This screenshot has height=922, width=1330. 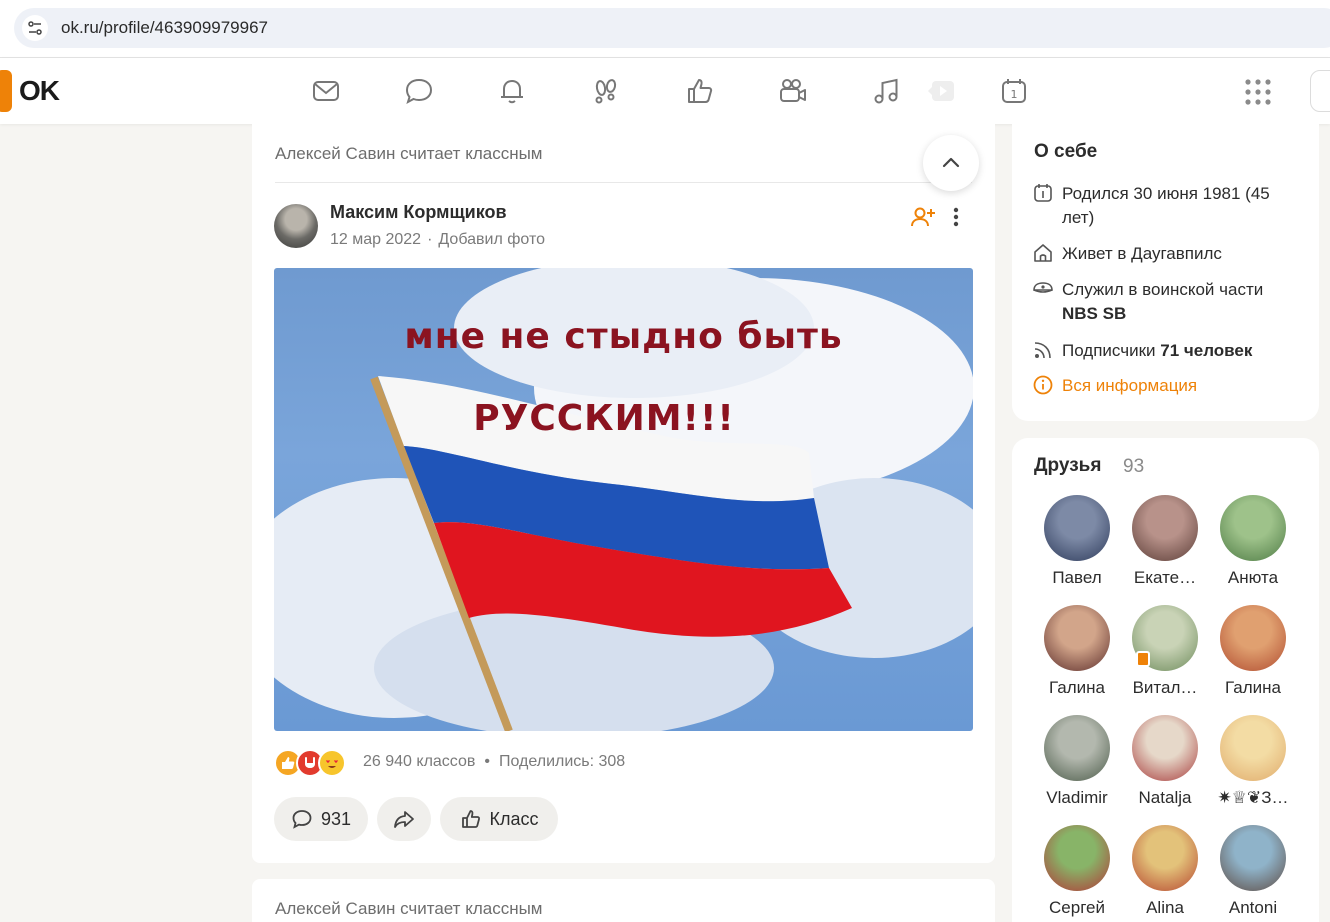 I want to click on all-info-row: Вся информация, so click(x=1167, y=386).